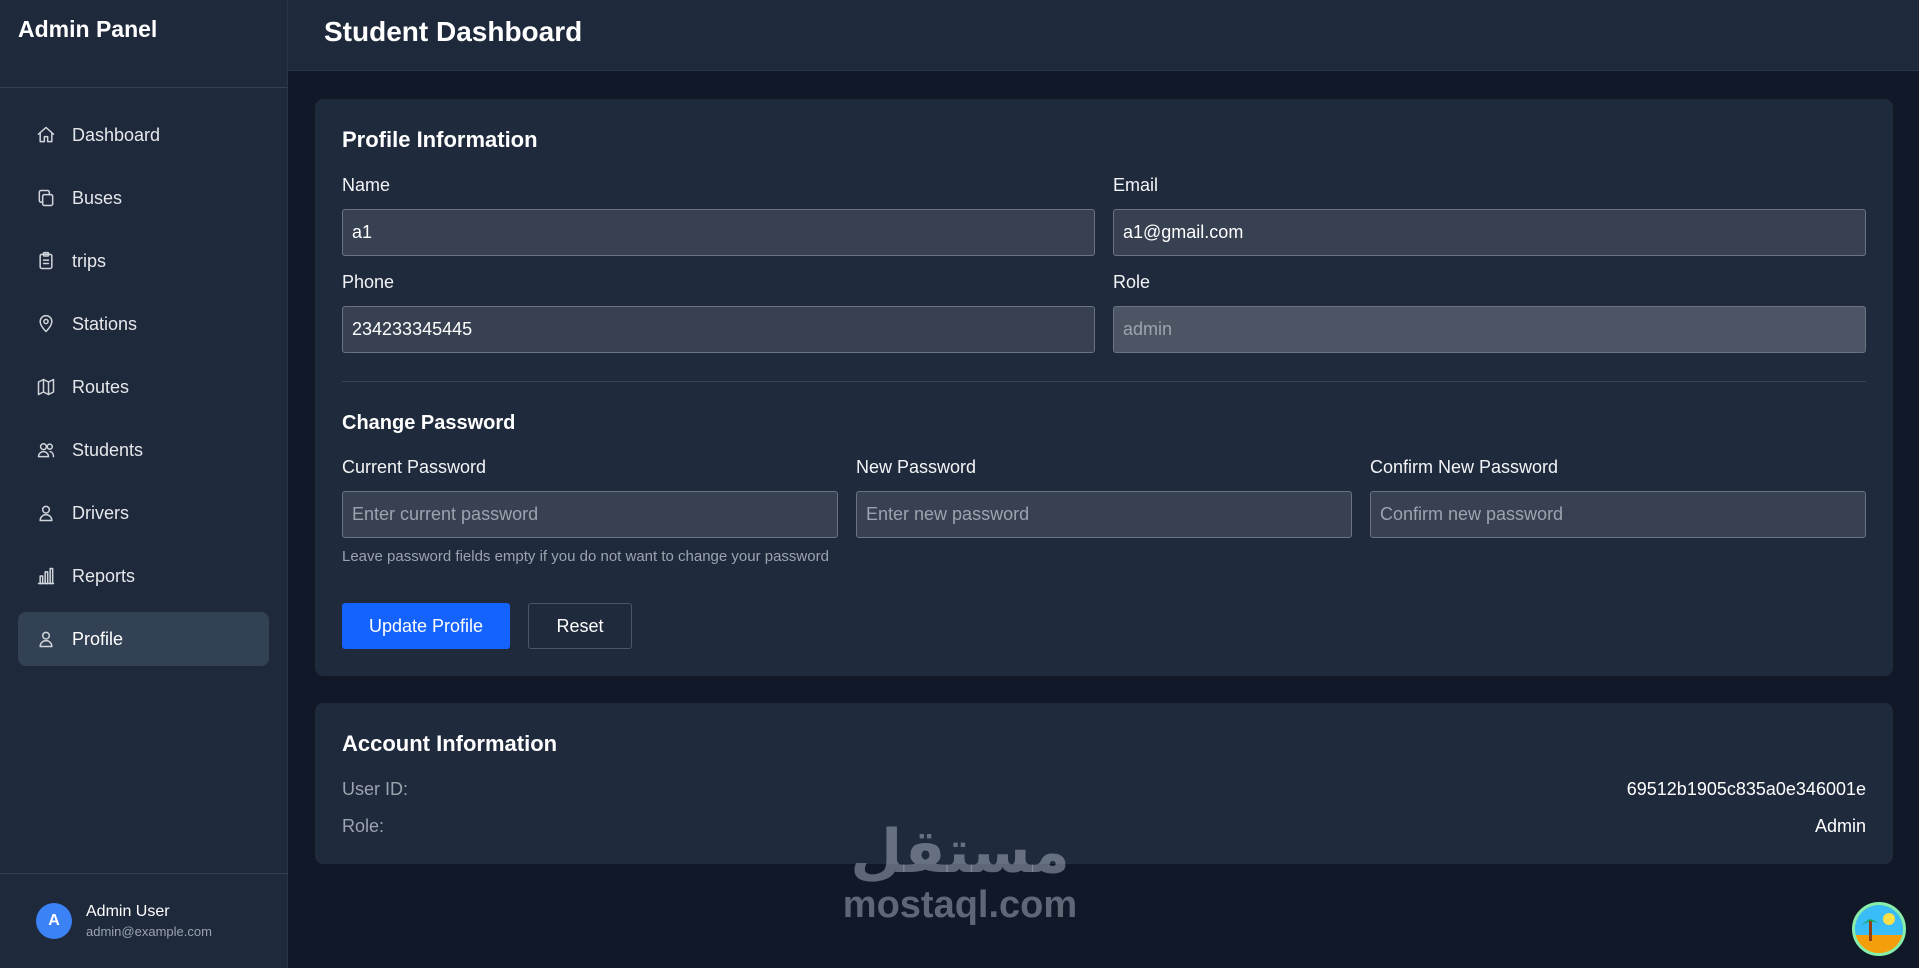  I want to click on name-field-group: Name, so click(718, 215).